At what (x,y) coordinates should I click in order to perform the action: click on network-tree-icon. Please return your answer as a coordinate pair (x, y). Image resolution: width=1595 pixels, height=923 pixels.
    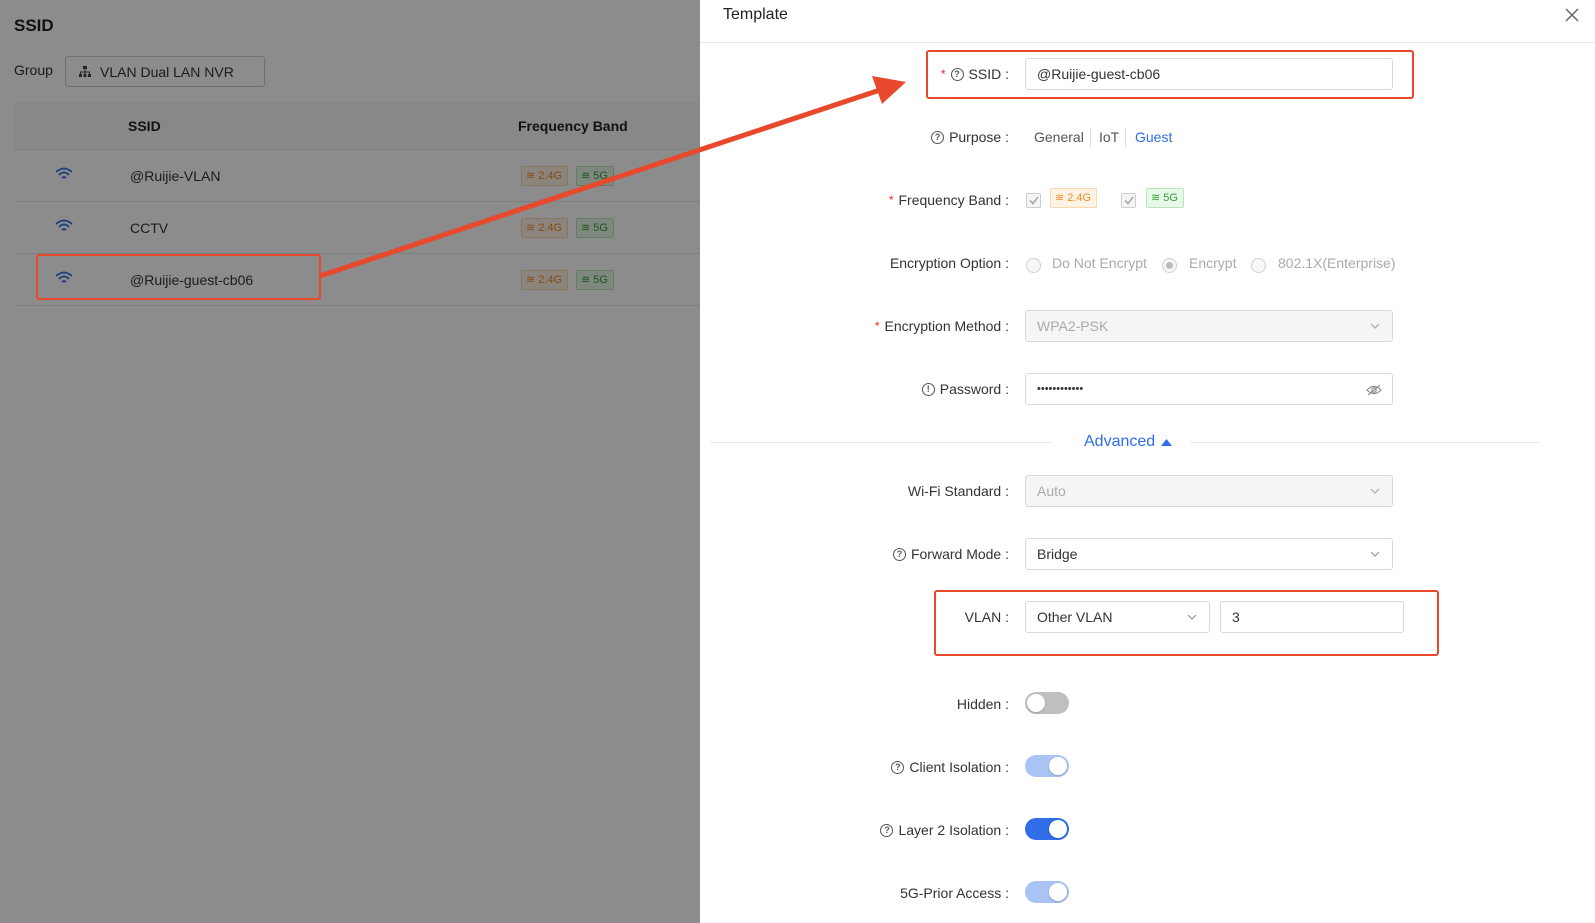
    Looking at the image, I should click on (85, 71).